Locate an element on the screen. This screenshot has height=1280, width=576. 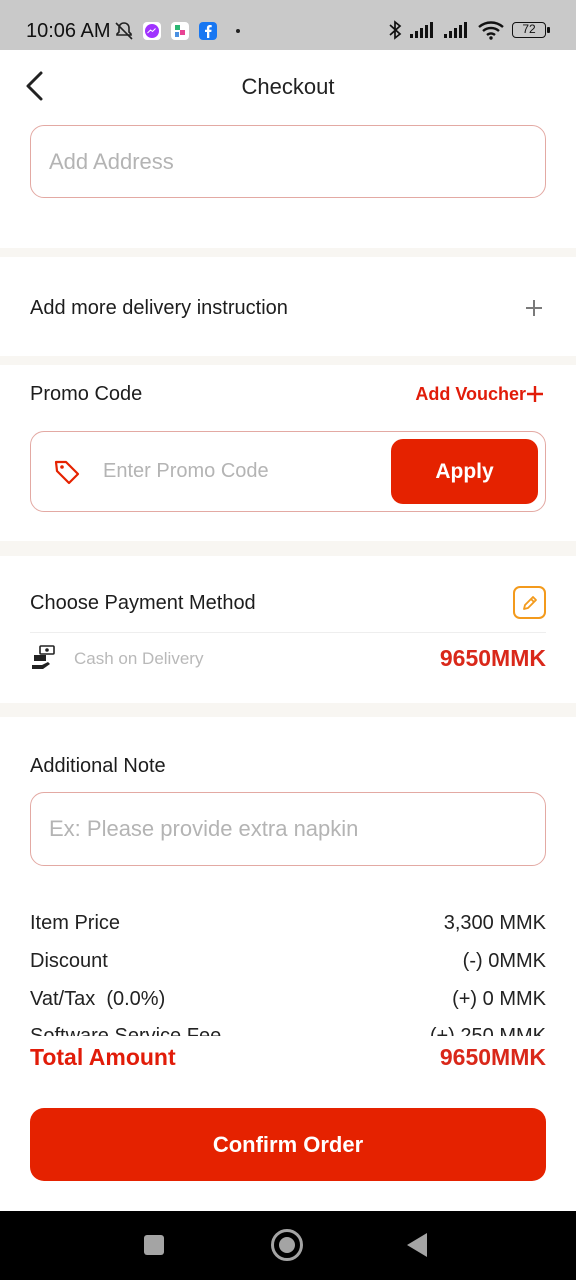
battery-icon: 72 is located at coordinates (531, 30).